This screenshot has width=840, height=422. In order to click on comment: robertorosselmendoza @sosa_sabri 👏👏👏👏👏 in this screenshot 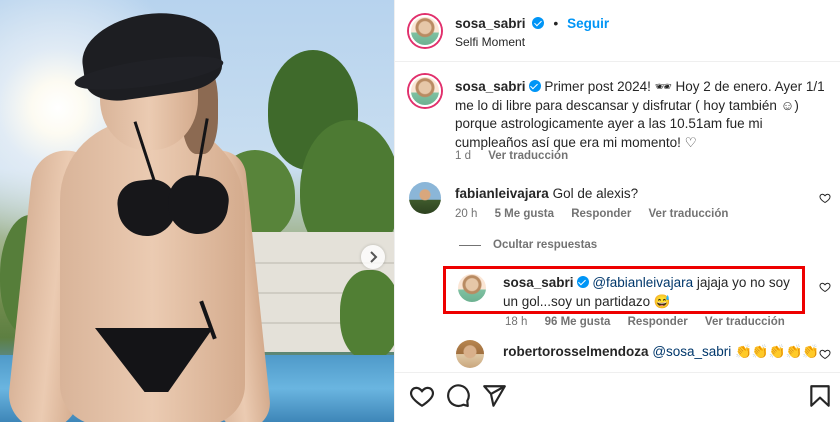, I will do `click(661, 352)`.